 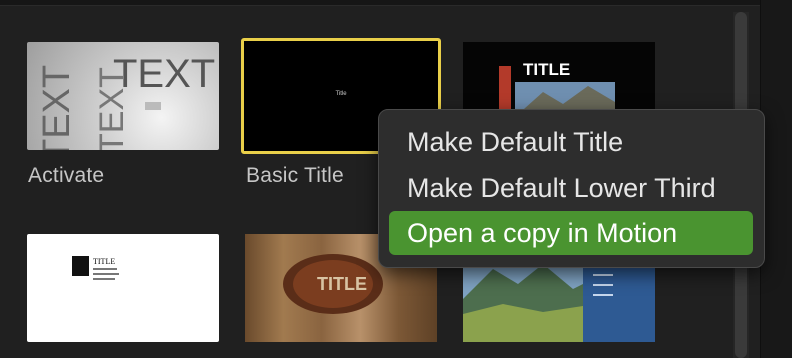 I want to click on menu-item-make-default-lower-third: Make Default Lower Third, so click(x=571, y=188).